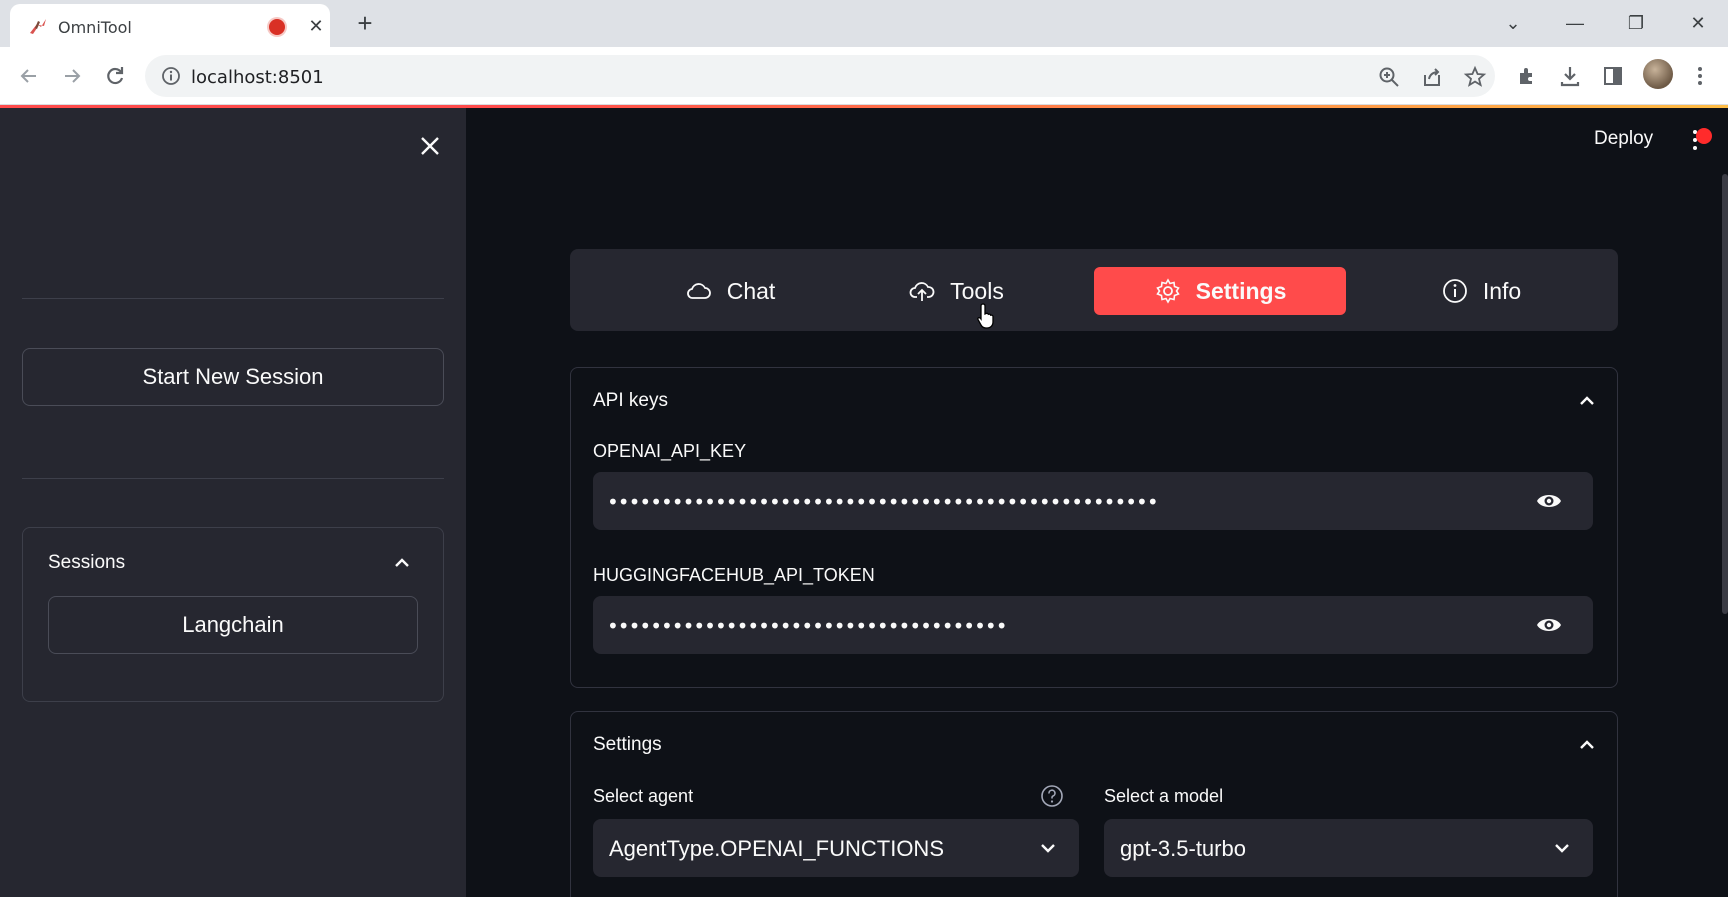  I want to click on back-arrow-icon, so click(29, 76).